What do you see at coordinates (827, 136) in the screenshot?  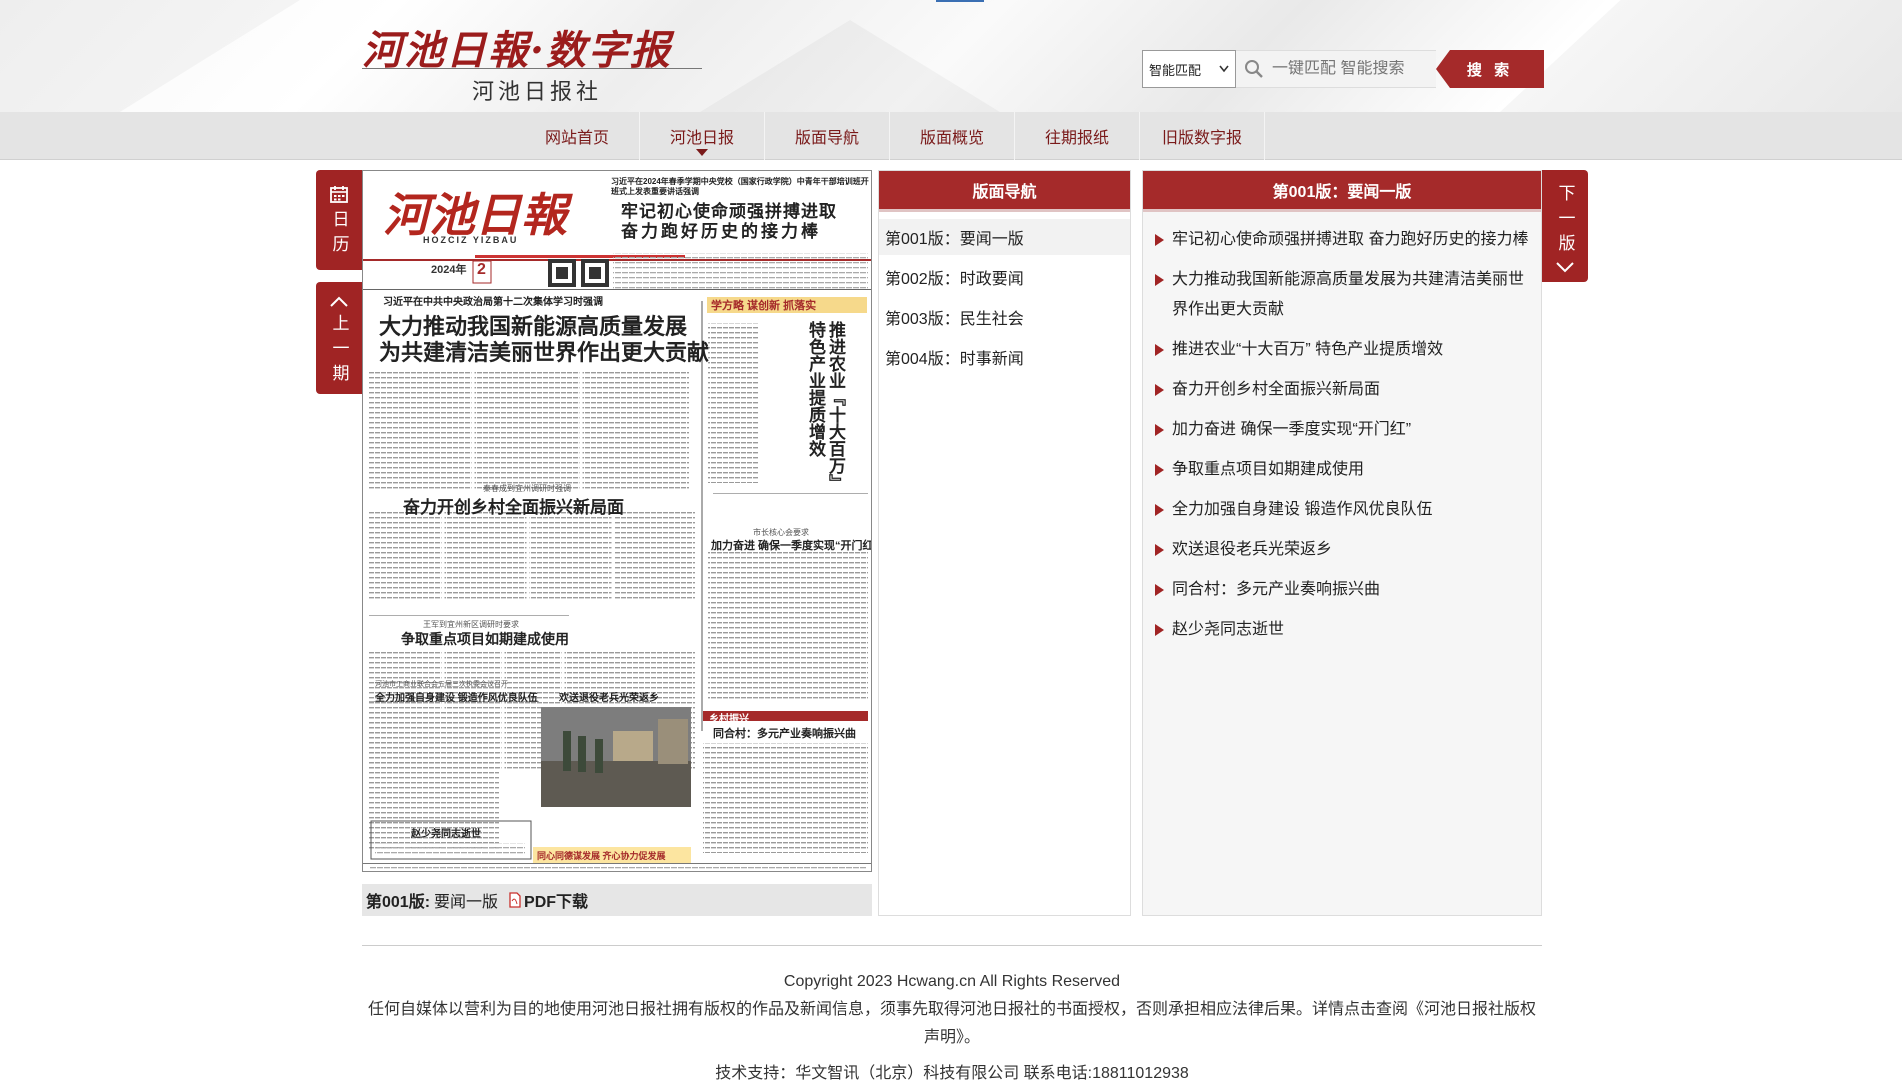 I see `nav-page-navigation: 版面导航` at bounding box center [827, 136].